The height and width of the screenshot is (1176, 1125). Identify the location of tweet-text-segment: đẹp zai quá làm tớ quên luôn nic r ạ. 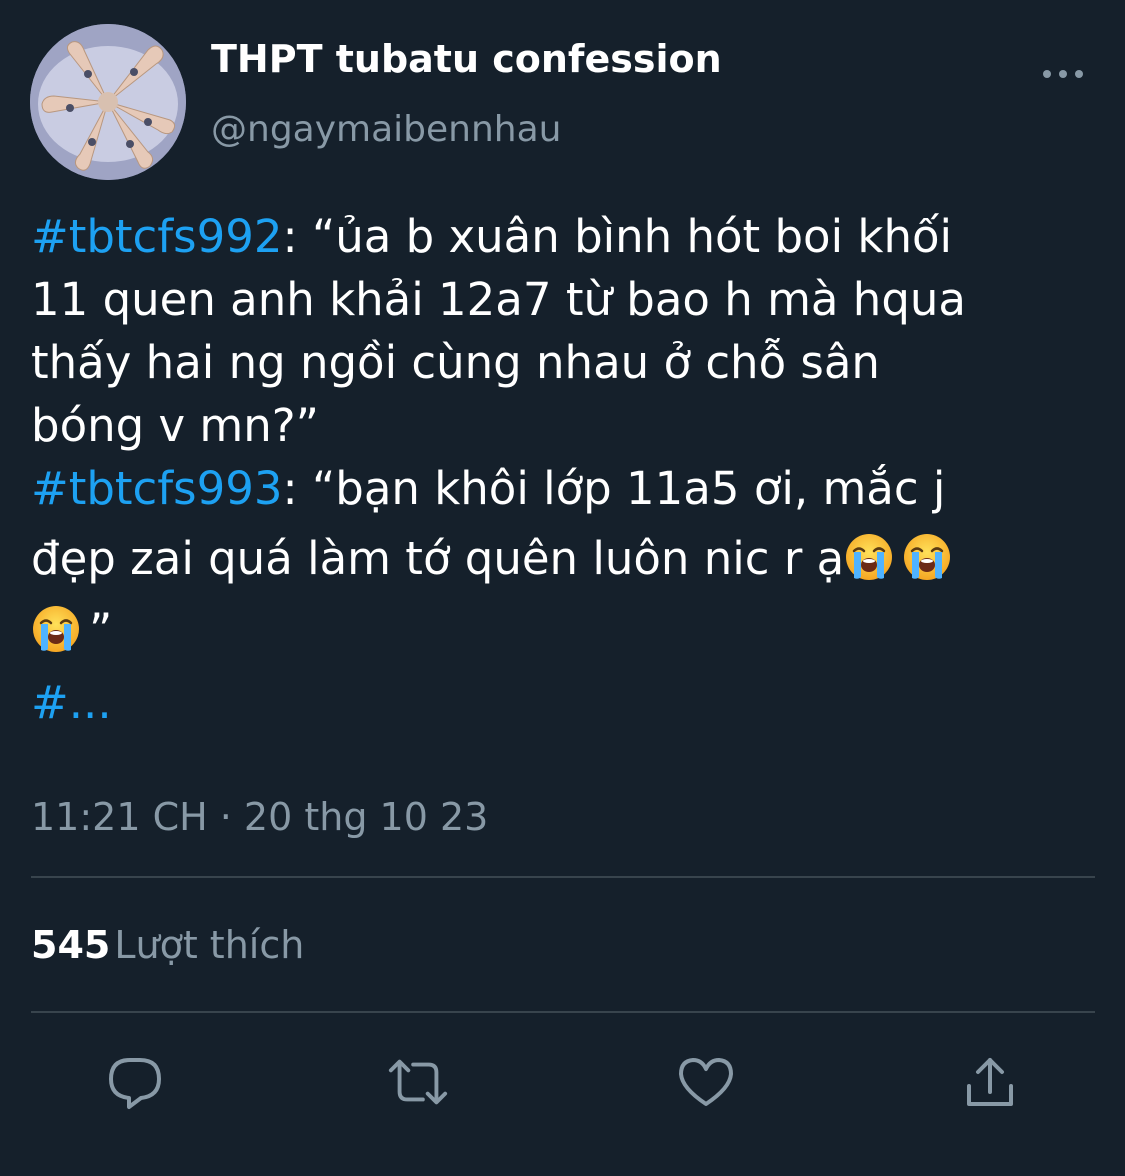
(438, 558).